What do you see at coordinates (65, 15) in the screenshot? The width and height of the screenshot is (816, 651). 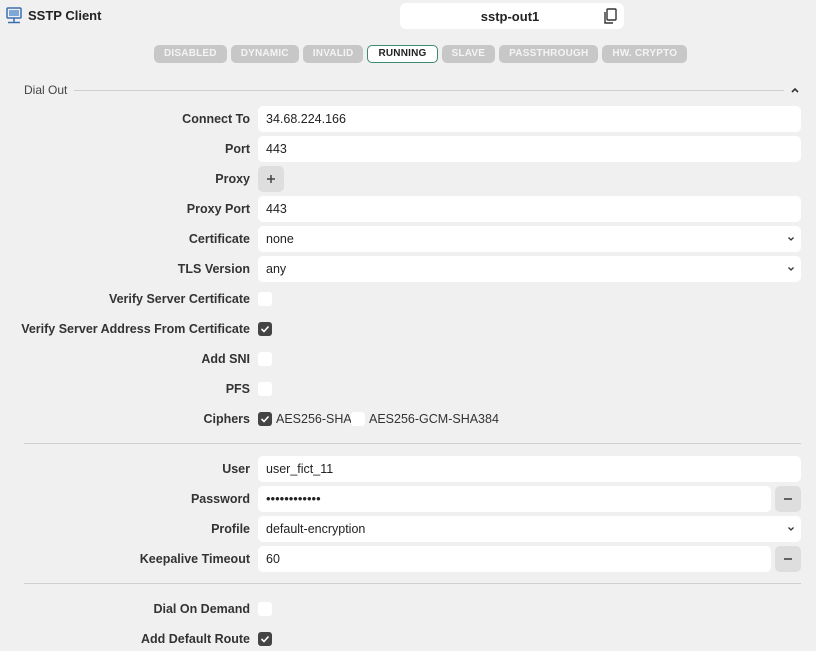 I see `app-title: SSTP Client` at bounding box center [65, 15].